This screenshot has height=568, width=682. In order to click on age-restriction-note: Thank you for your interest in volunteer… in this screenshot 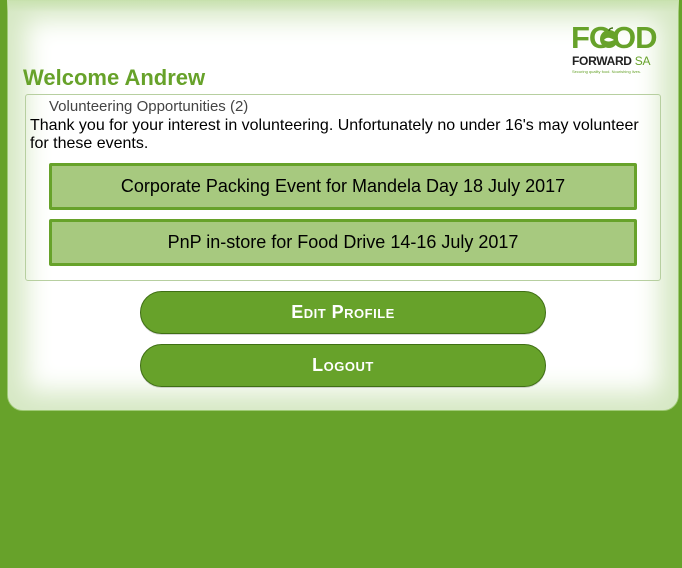, I will do `click(334, 134)`.